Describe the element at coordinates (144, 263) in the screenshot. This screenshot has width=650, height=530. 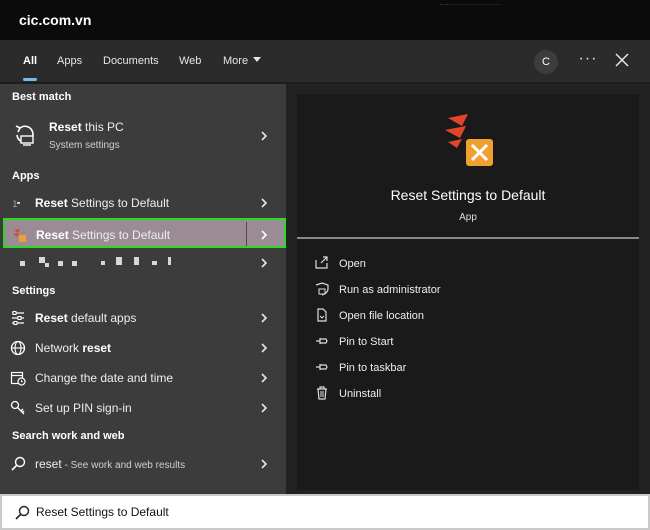
I see `result-redacted-app` at that location.